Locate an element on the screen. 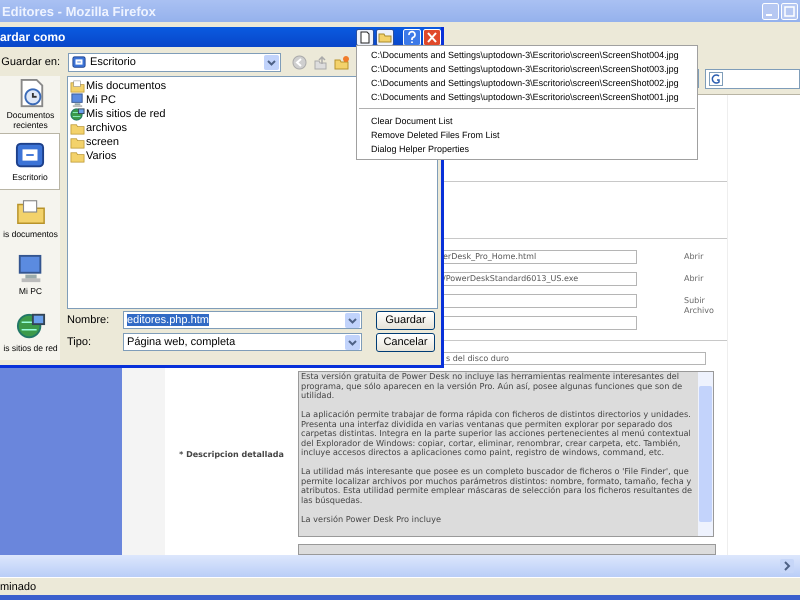 This screenshot has height=600, width=800. help-button is located at coordinates (412, 37).